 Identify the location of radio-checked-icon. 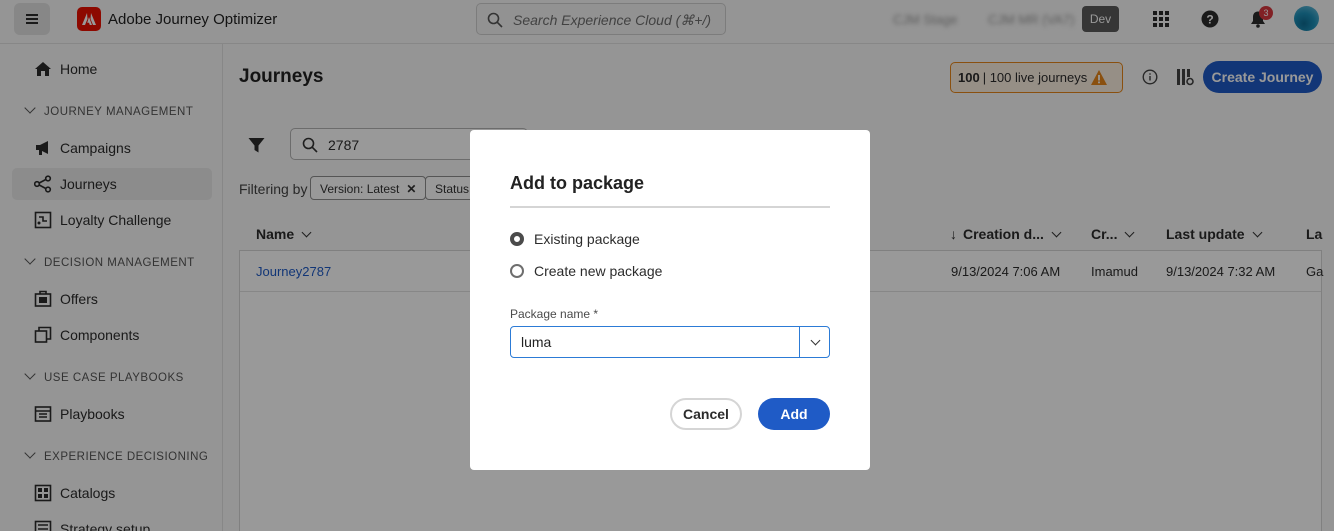
(517, 239).